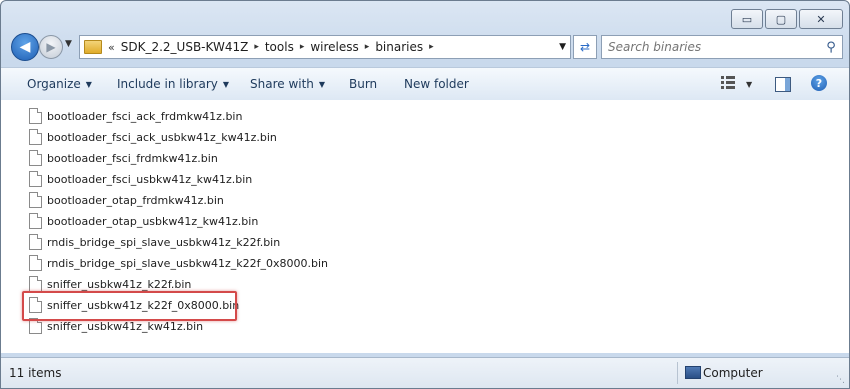 This screenshot has height=389, width=850. I want to click on include-in-library-menu: Include in library ▼, so click(173, 84).